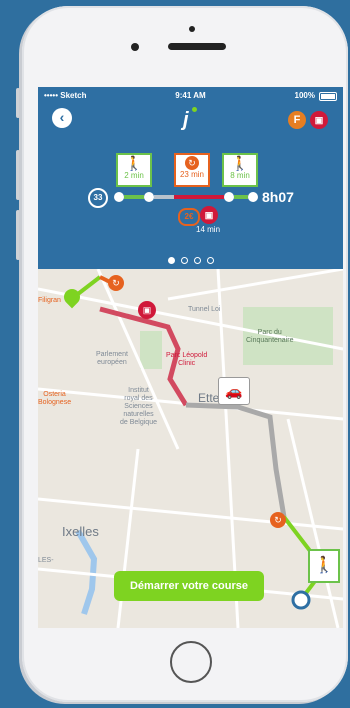 The image size is (350, 708). Describe the element at coordinates (135, 47) in the screenshot. I see `sensor` at that location.